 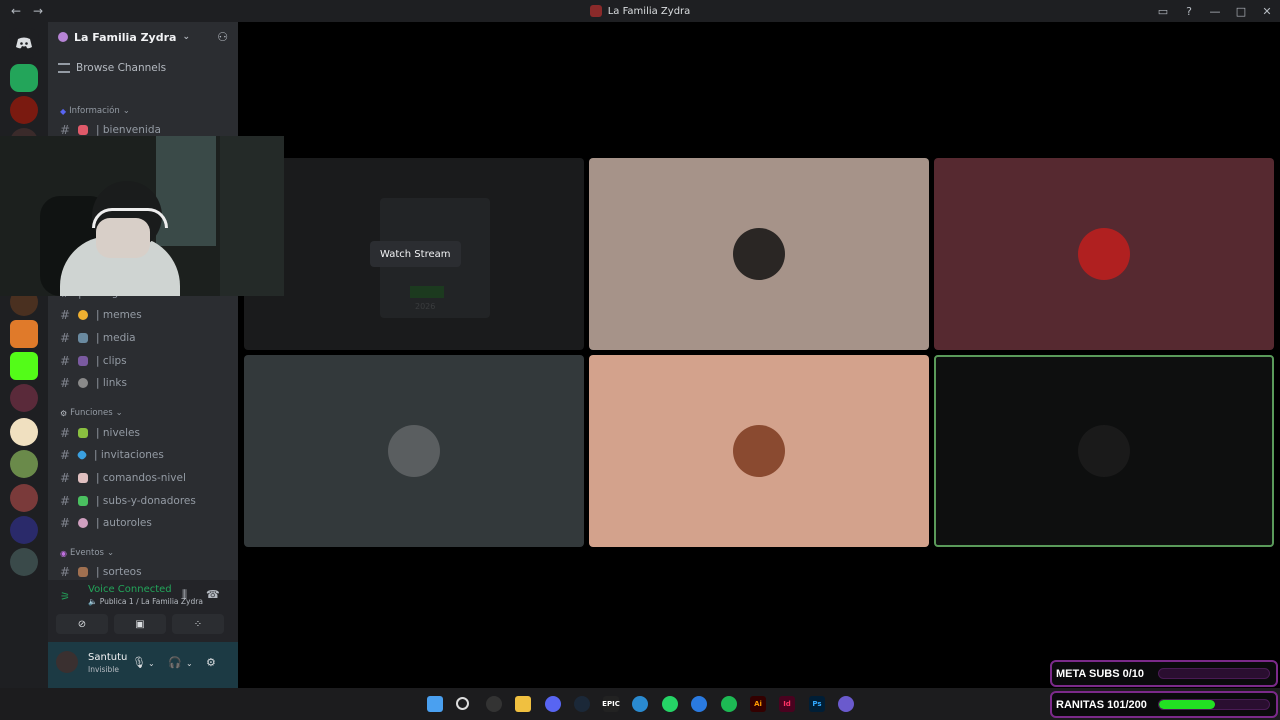 I want to click on stream-preview-badge, so click(x=427, y=292).